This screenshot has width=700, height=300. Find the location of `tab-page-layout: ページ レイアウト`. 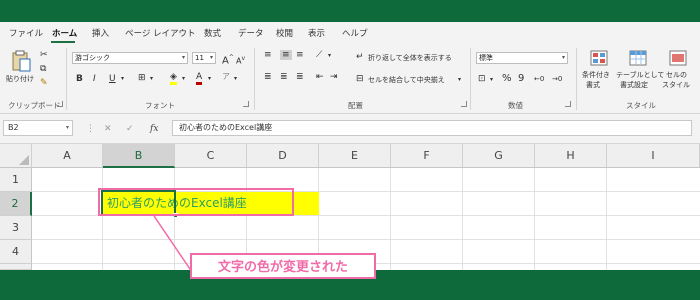

tab-page-layout: ページ レイアウト is located at coordinates (160, 33).